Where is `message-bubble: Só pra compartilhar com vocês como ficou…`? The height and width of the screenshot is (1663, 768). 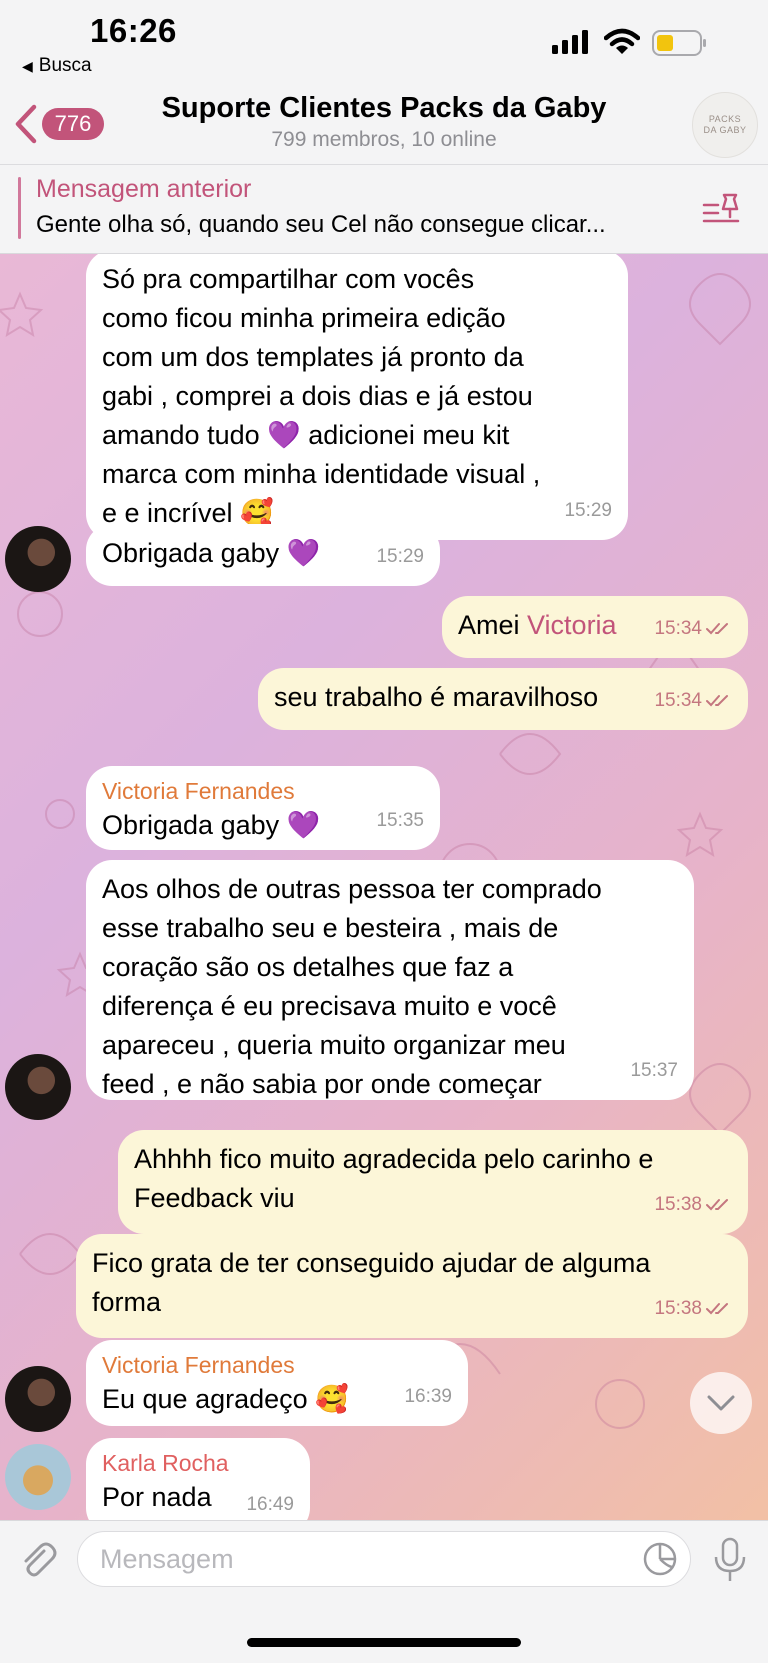
message-bubble: Só pra compartilhar com vocês como ficou… is located at coordinates (357, 397).